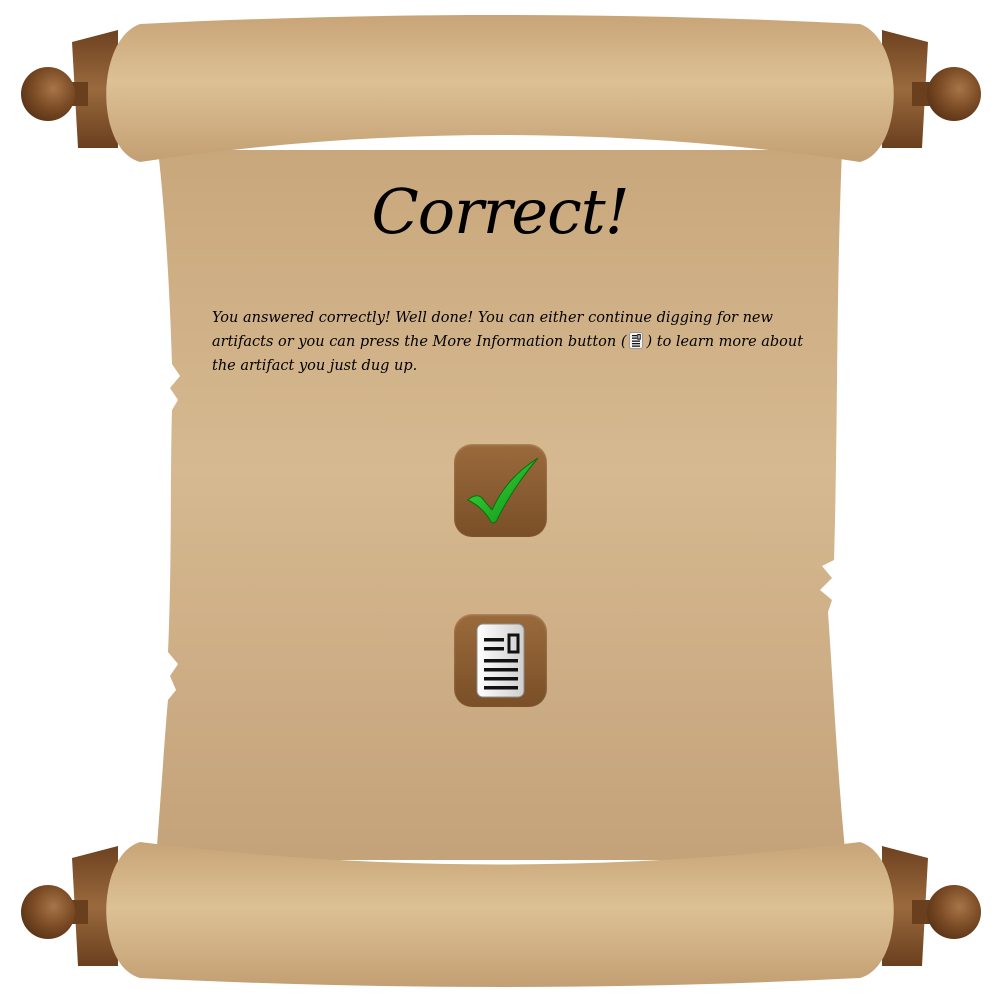  I want to click on result-title: Correct!, so click(500, 211).